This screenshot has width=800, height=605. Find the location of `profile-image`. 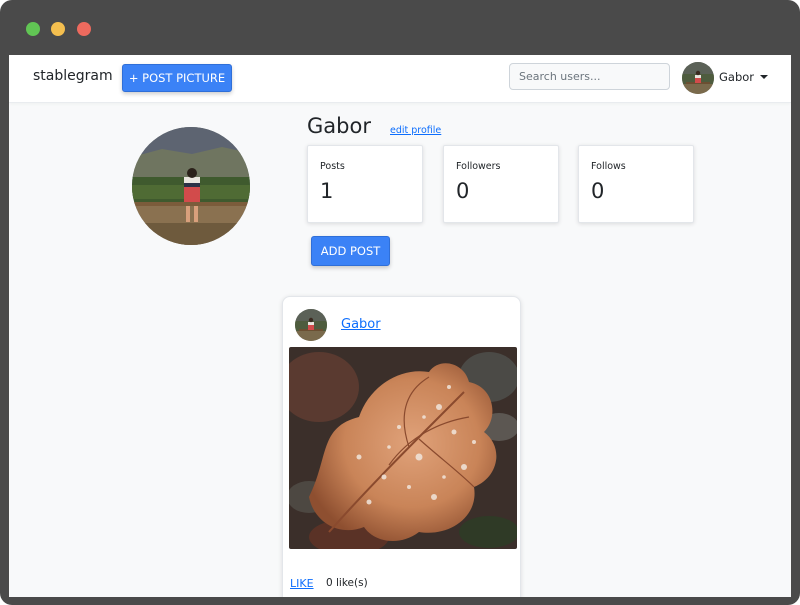

profile-image is located at coordinates (191, 186).